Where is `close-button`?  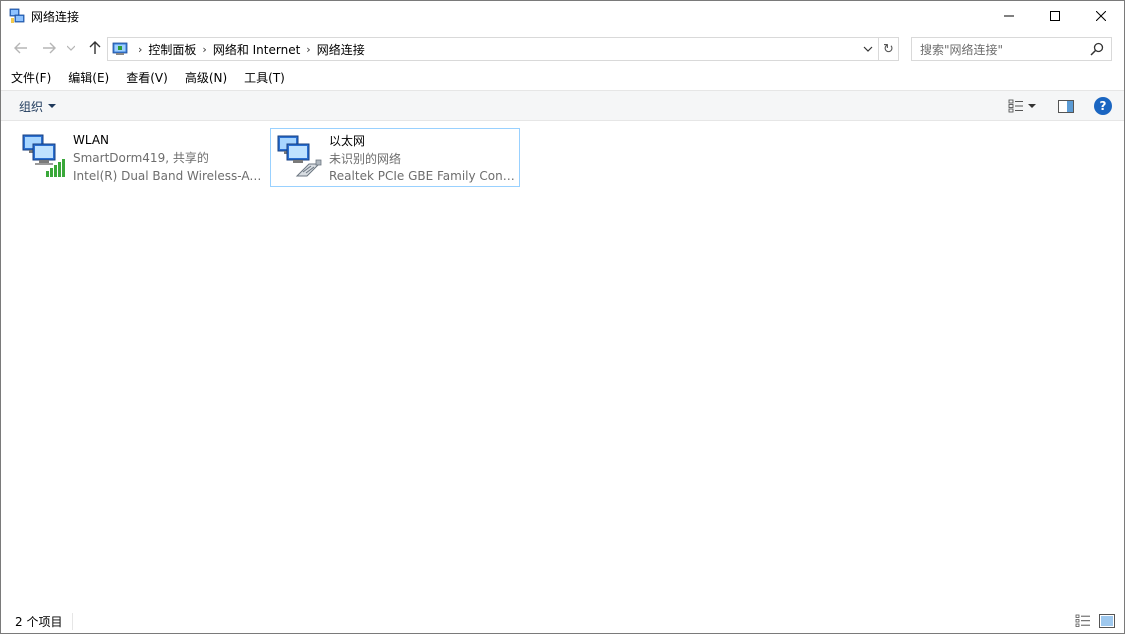 close-button is located at coordinates (1101, 16).